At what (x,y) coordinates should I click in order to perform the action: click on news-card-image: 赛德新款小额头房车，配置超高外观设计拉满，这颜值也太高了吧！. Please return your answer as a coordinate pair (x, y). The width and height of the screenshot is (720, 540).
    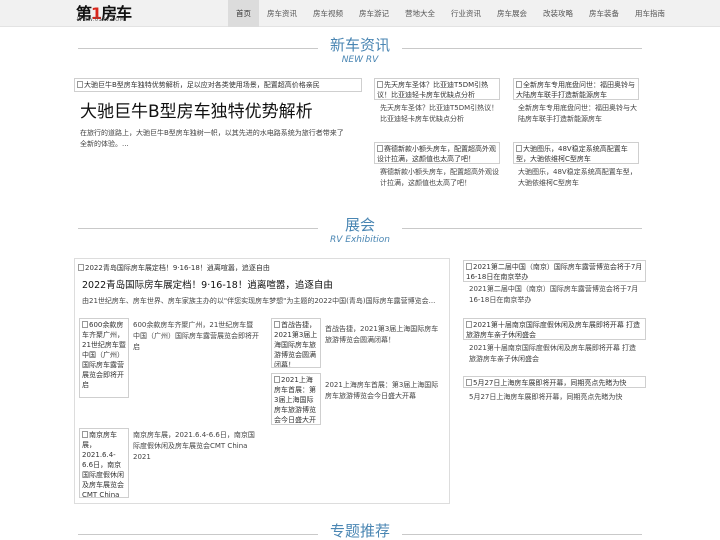
    Looking at the image, I should click on (437, 153).